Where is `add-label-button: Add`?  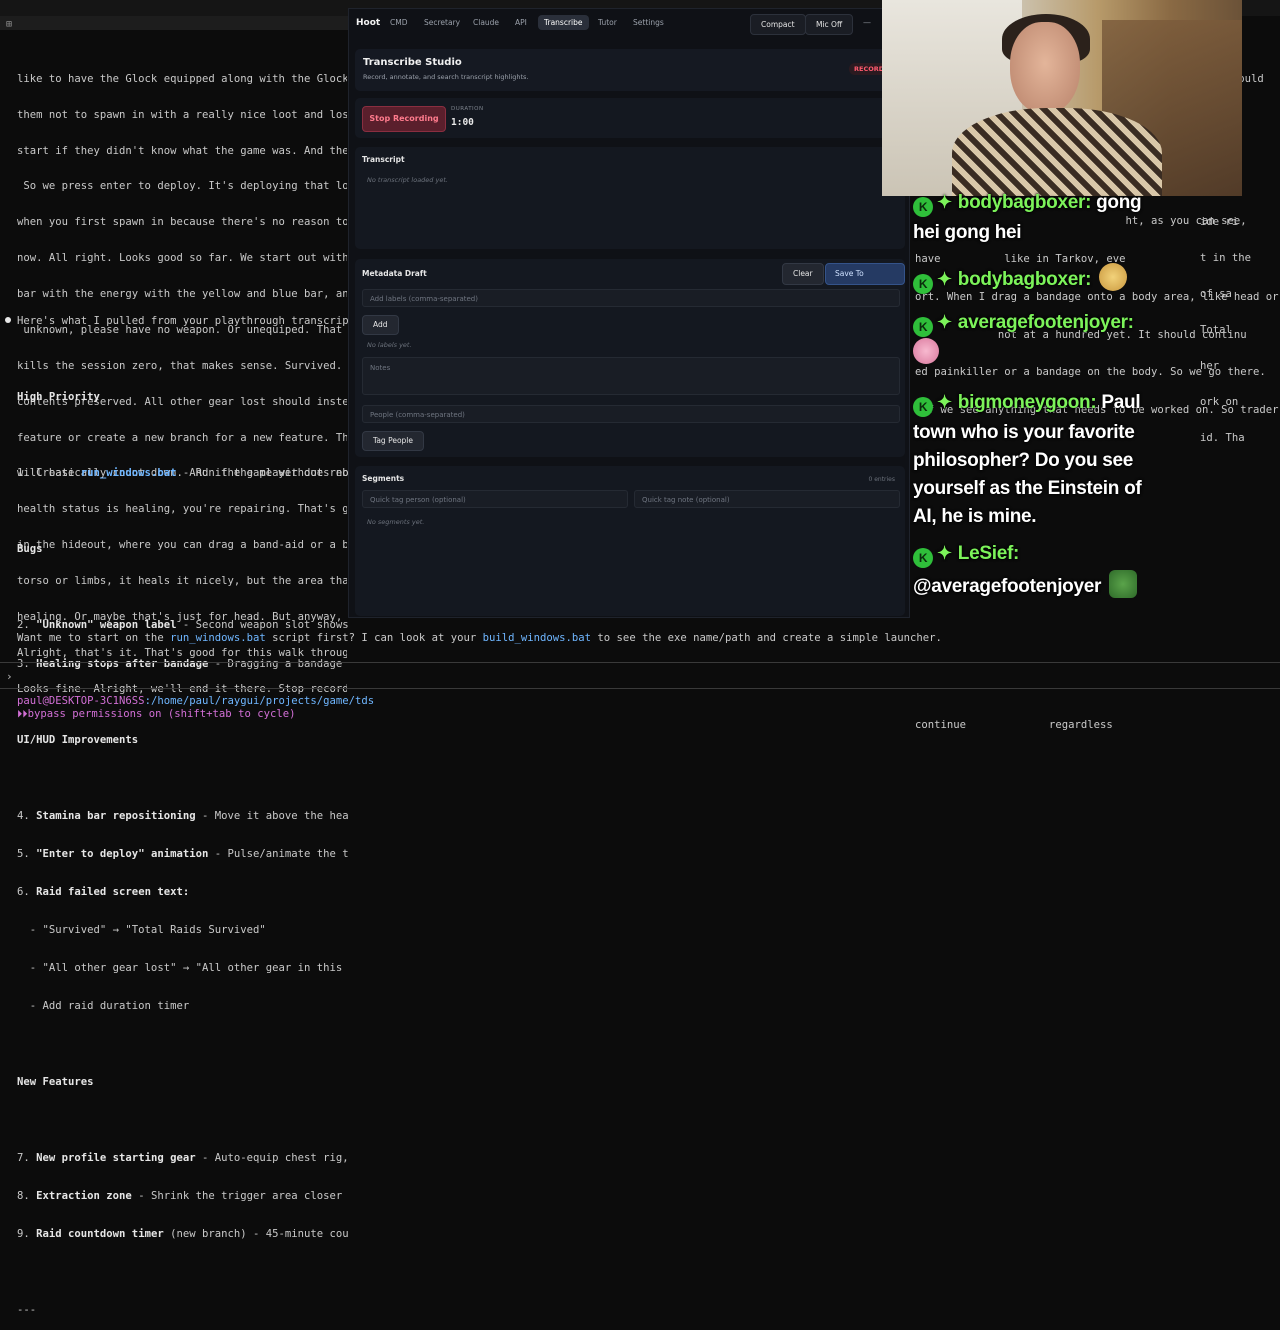 add-label-button: Add is located at coordinates (380, 325).